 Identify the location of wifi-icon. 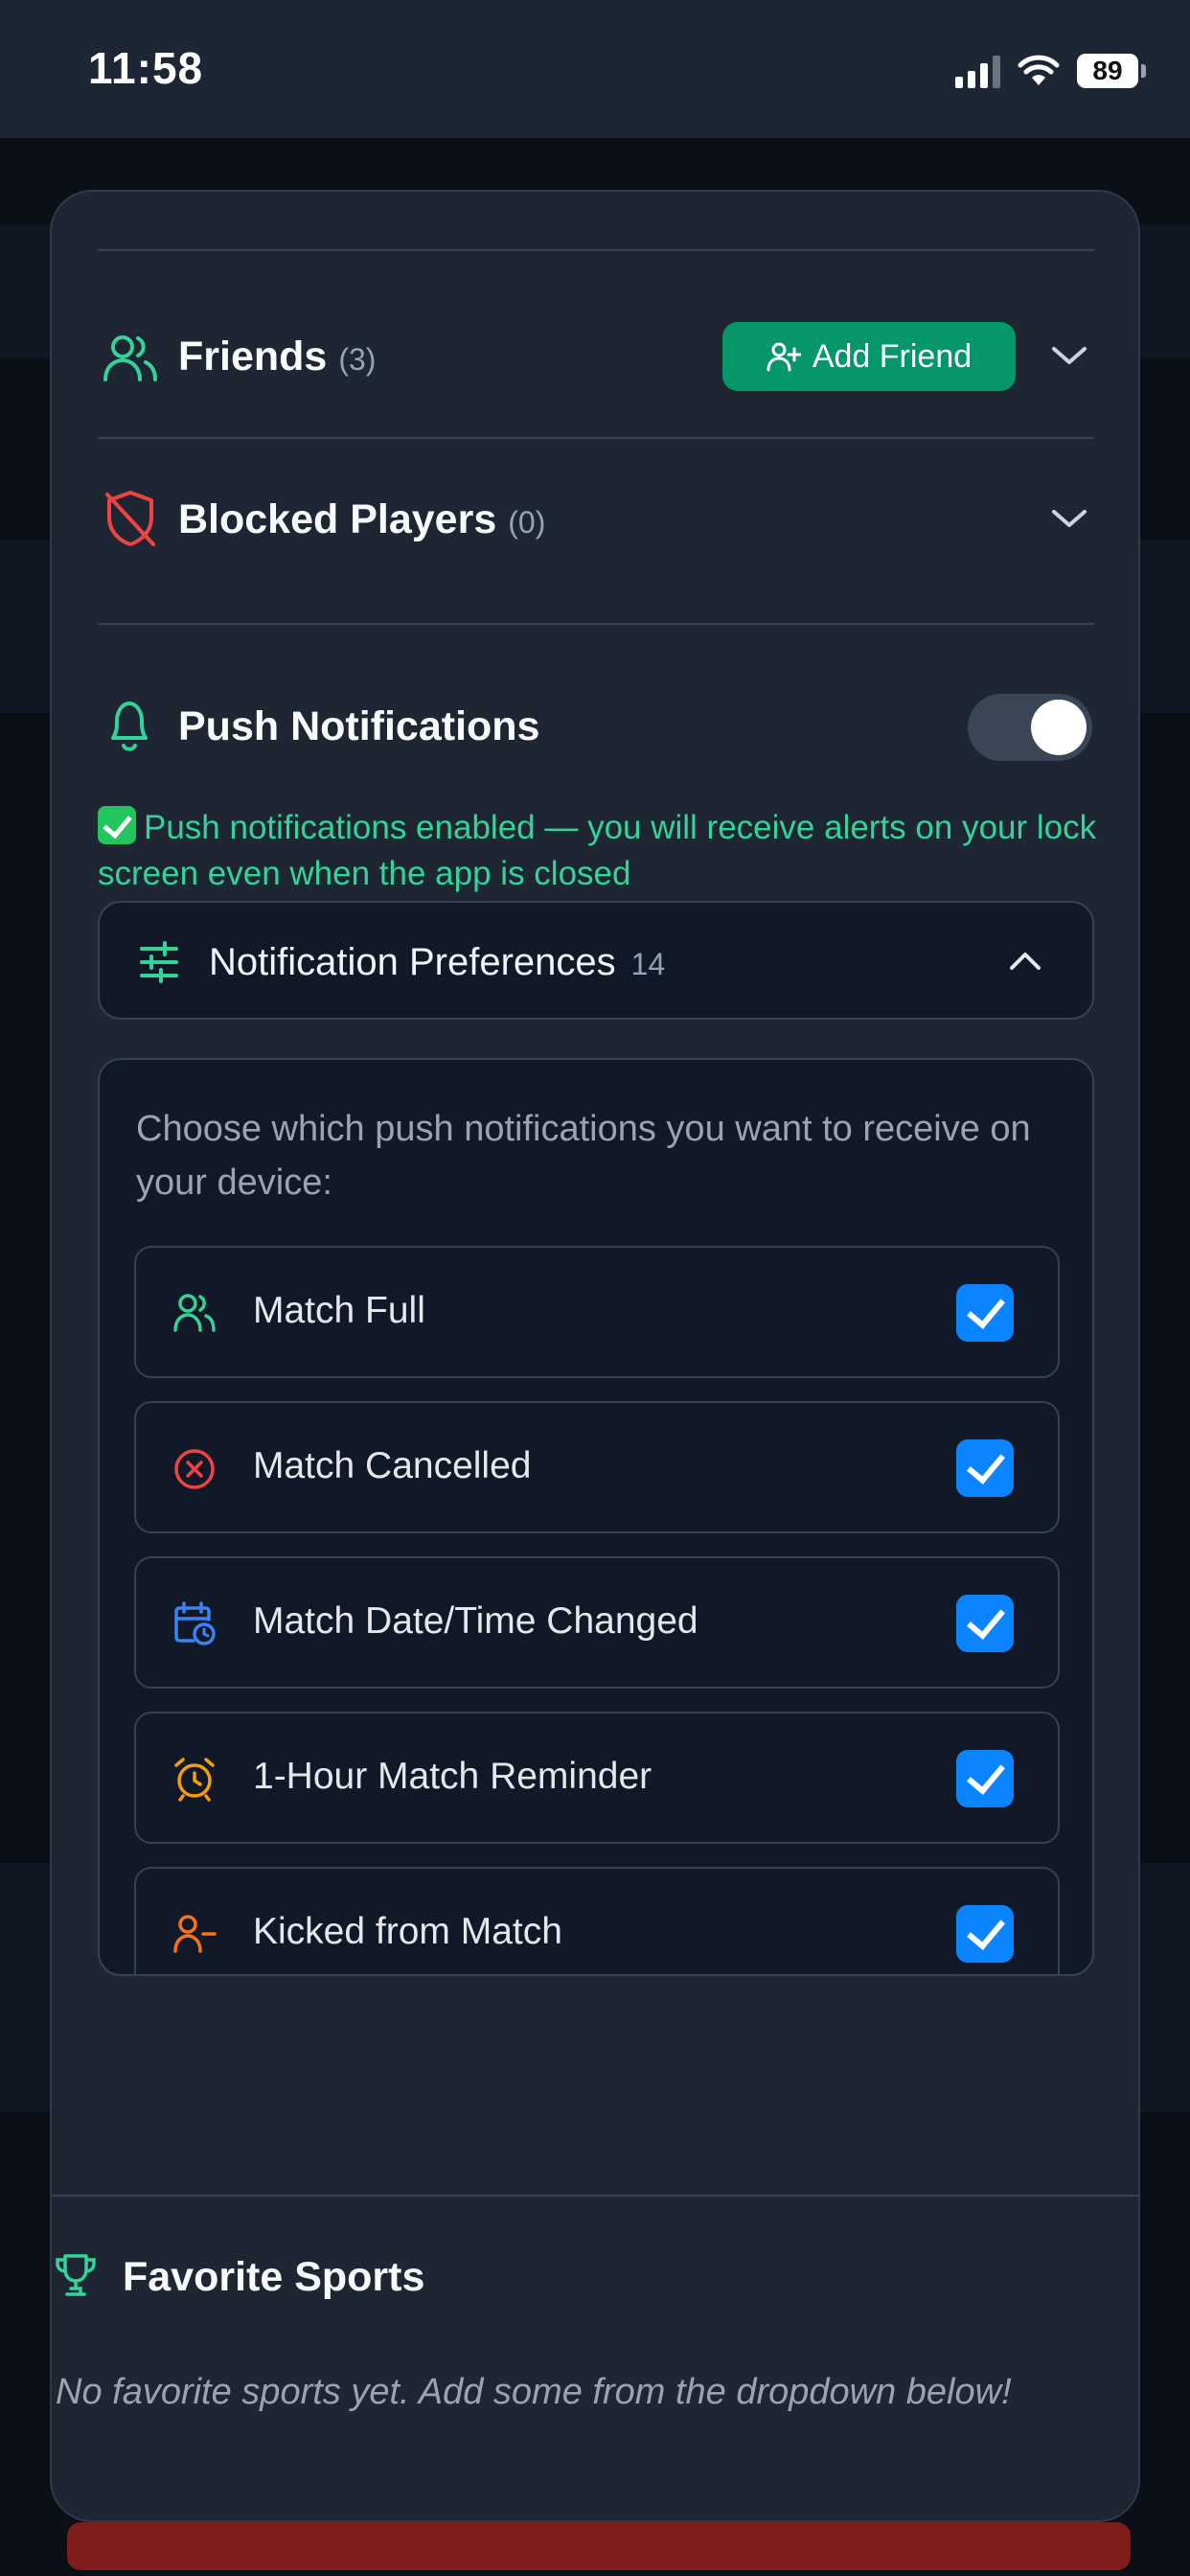
(1039, 70).